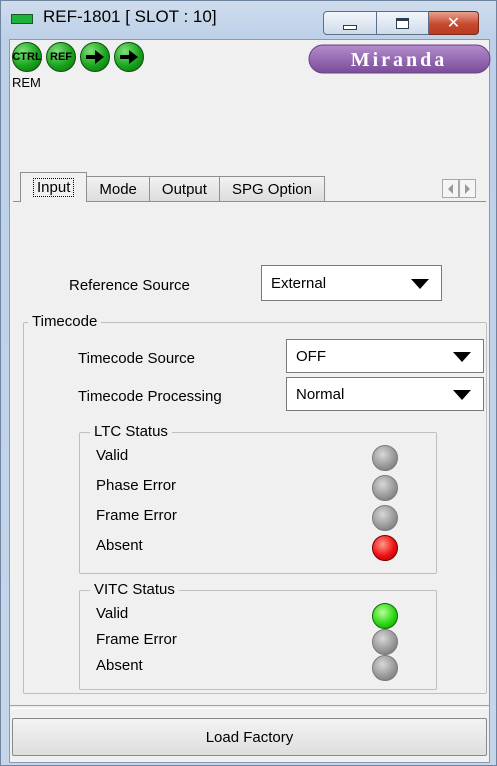  Describe the element at coordinates (112, 613) in the screenshot. I see `vitc-valid-label: Valid` at that location.